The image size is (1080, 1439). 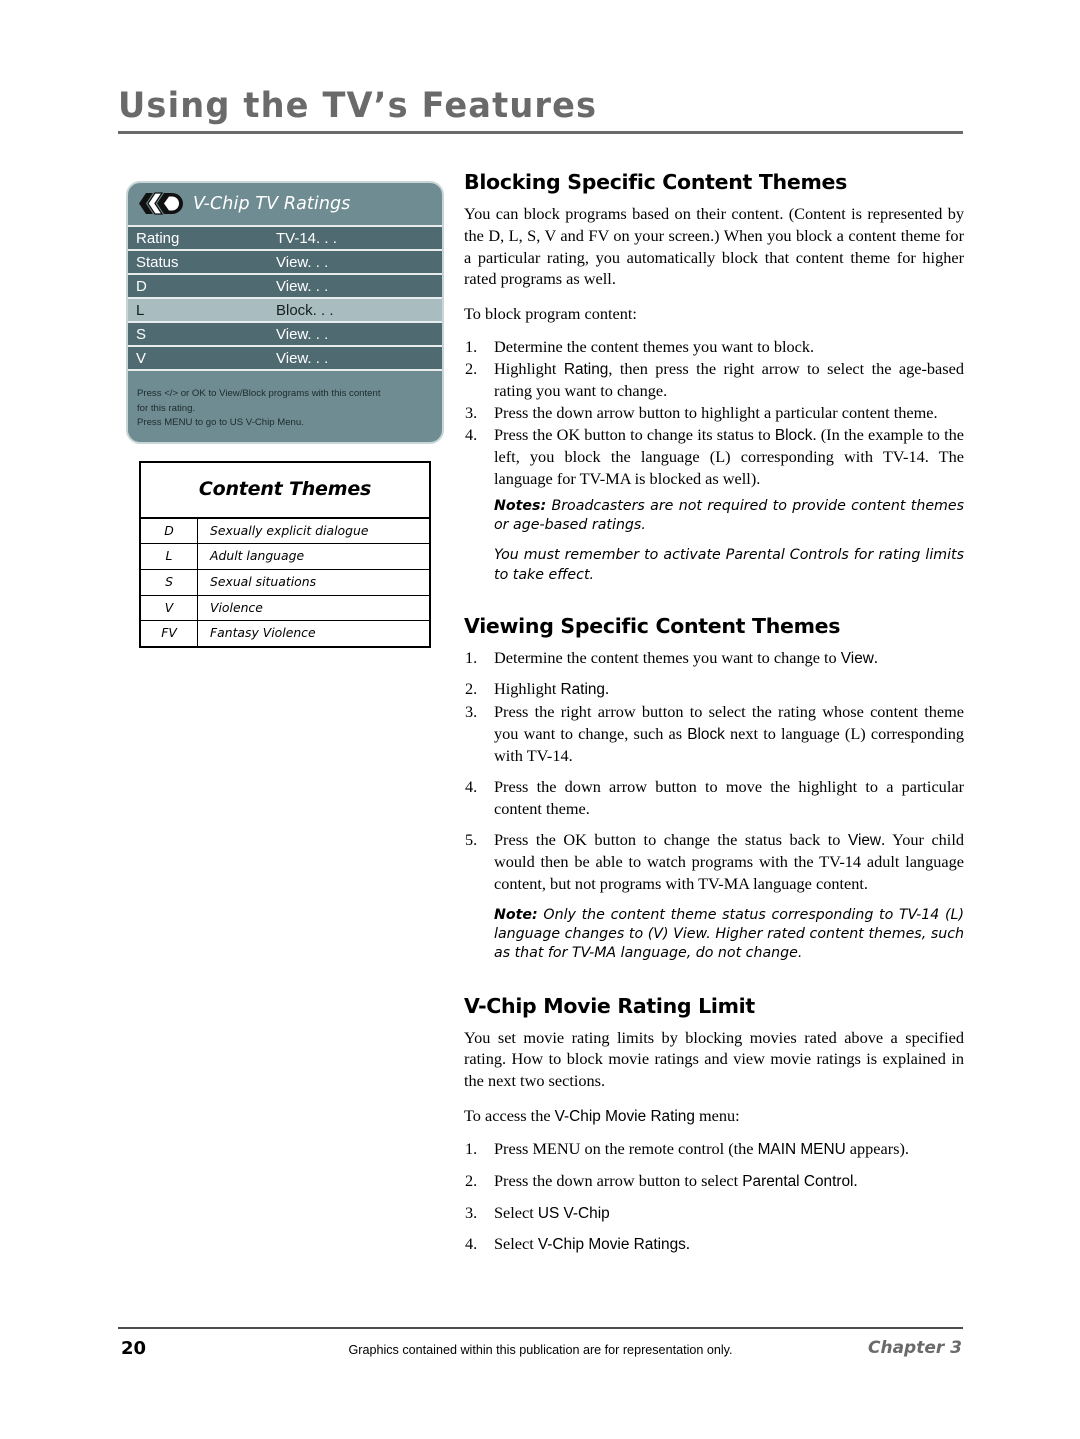 I want to click on vchip-row: S View. . ., so click(x=285, y=335).